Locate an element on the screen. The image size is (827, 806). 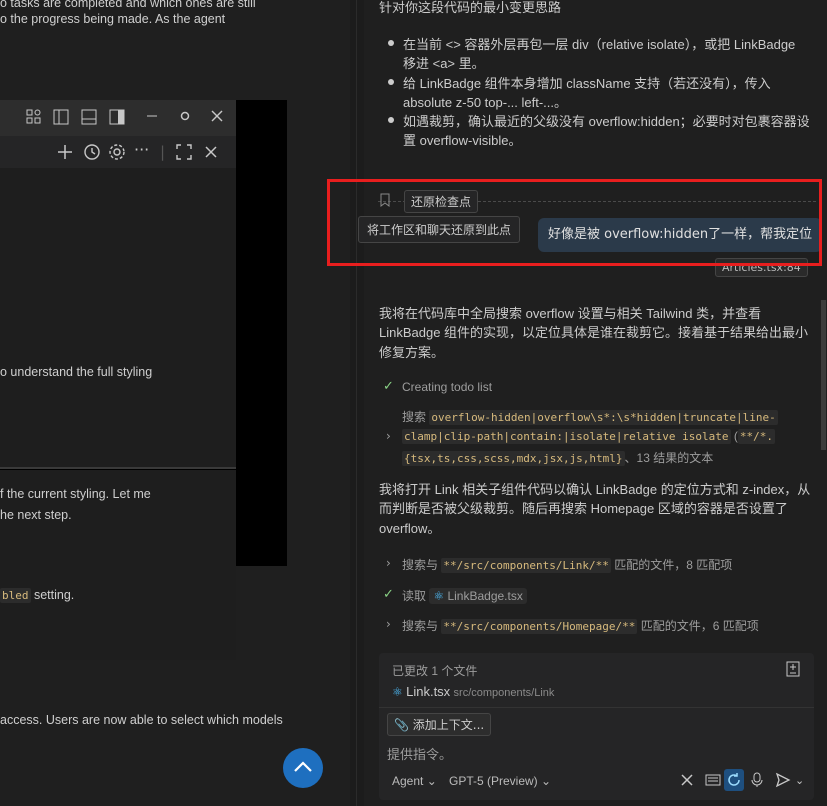
chat-scrollbar is located at coordinates (823, 375).